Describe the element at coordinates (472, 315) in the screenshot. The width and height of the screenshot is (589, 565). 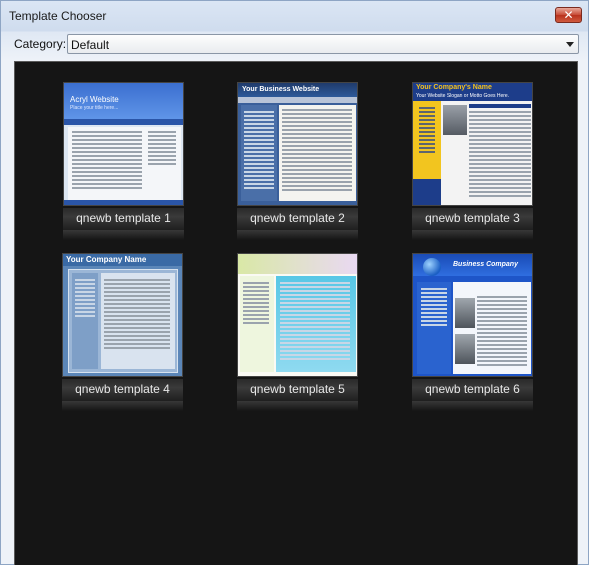
I see `template-6-thumbnail: Business Company` at that location.